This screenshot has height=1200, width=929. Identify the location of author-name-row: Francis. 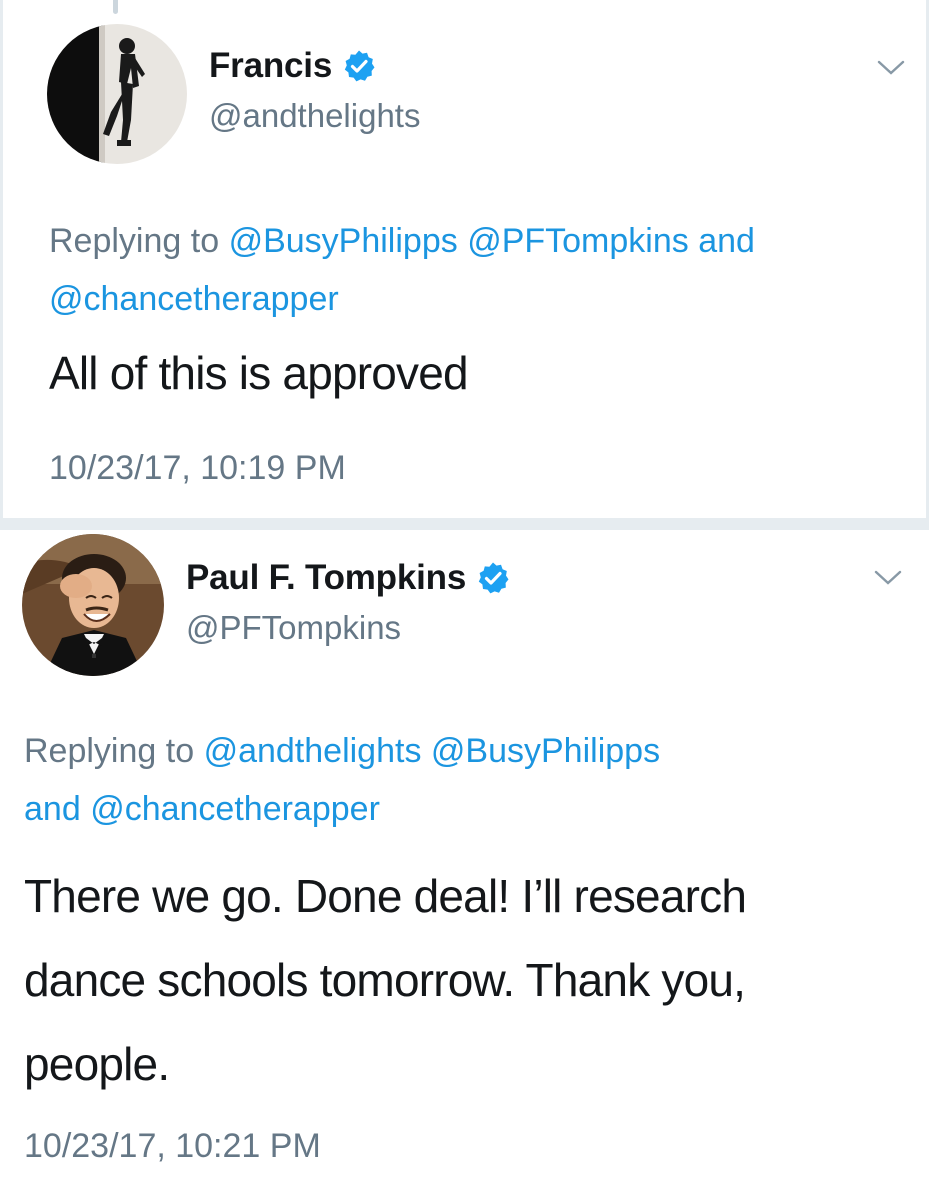
(292, 66).